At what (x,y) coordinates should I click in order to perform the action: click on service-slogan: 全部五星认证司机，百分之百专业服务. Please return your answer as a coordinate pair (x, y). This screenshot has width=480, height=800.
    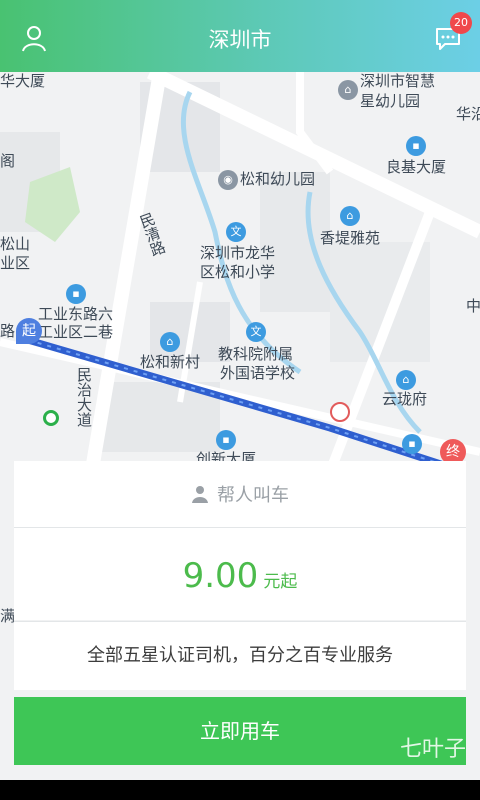
    Looking at the image, I should click on (240, 656).